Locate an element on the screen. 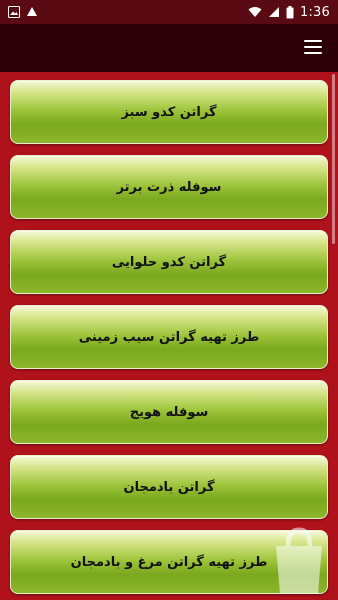 The image size is (338, 600). list-item: گراتن کدو حلوایی is located at coordinates (169, 262).